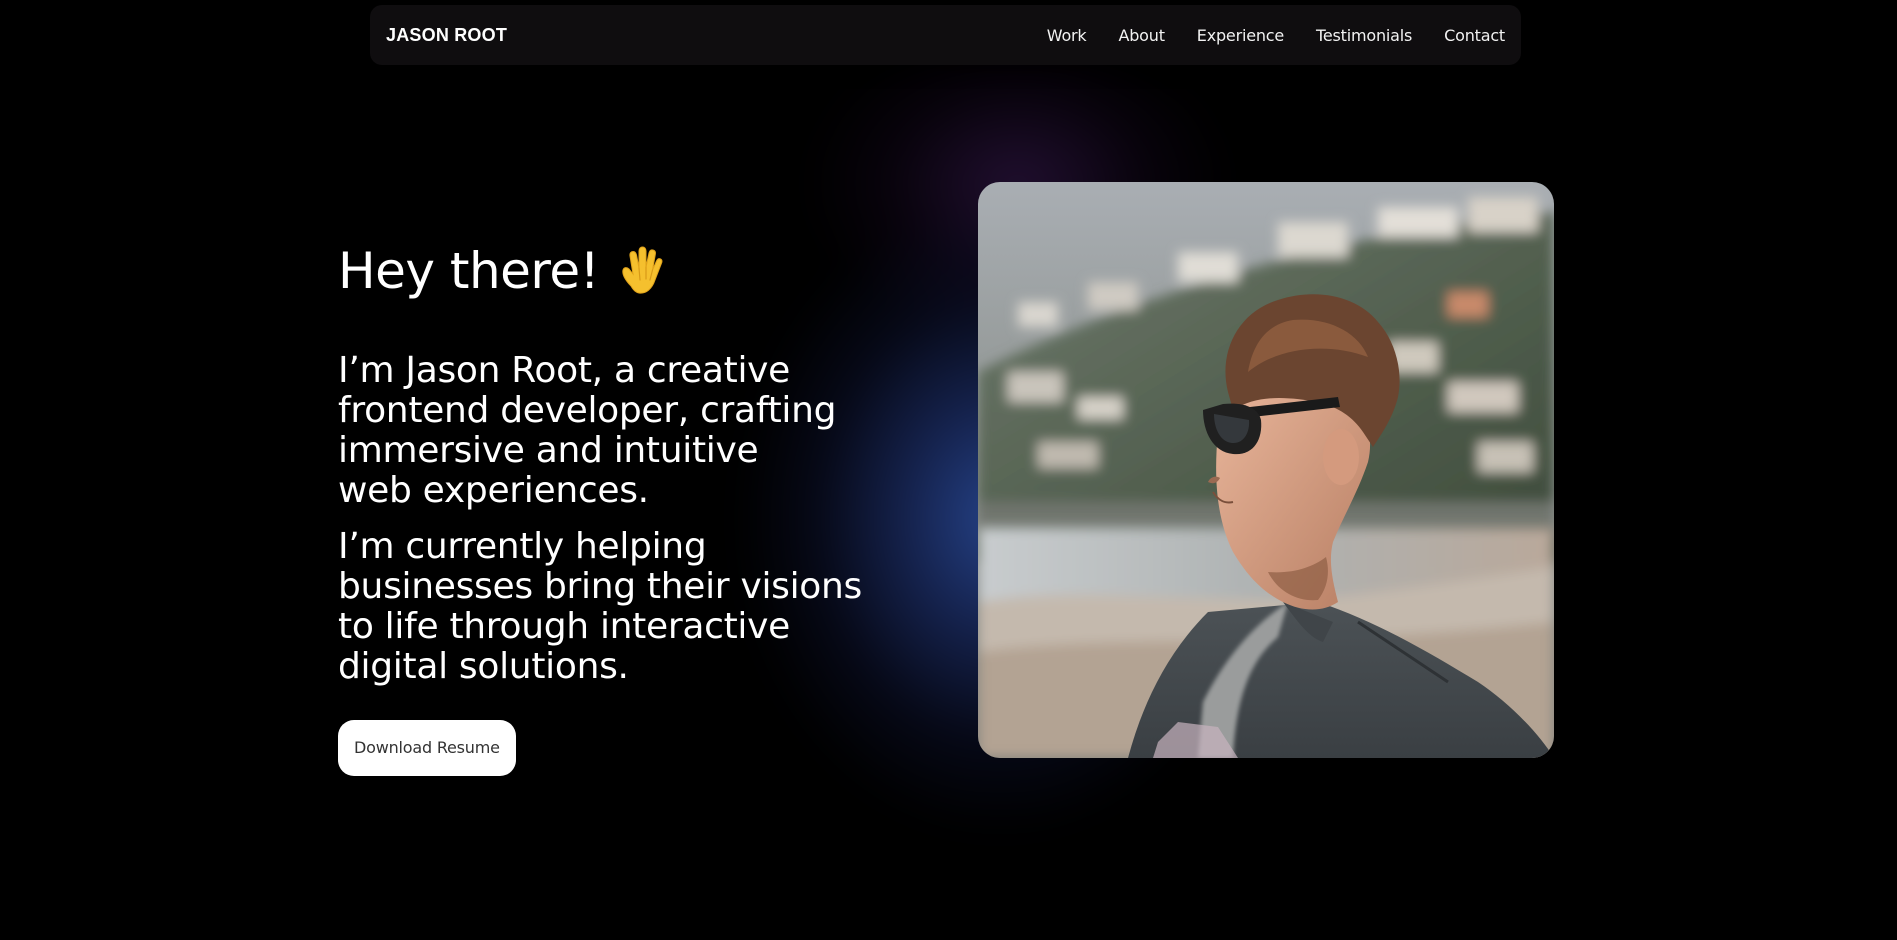 The height and width of the screenshot is (940, 1897). I want to click on download-resume-button: Download Resume, so click(427, 748).